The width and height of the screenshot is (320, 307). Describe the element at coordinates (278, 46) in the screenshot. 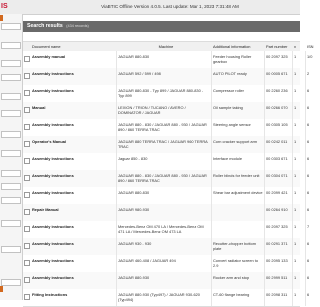

I see `column-part-number: Part number` at that location.